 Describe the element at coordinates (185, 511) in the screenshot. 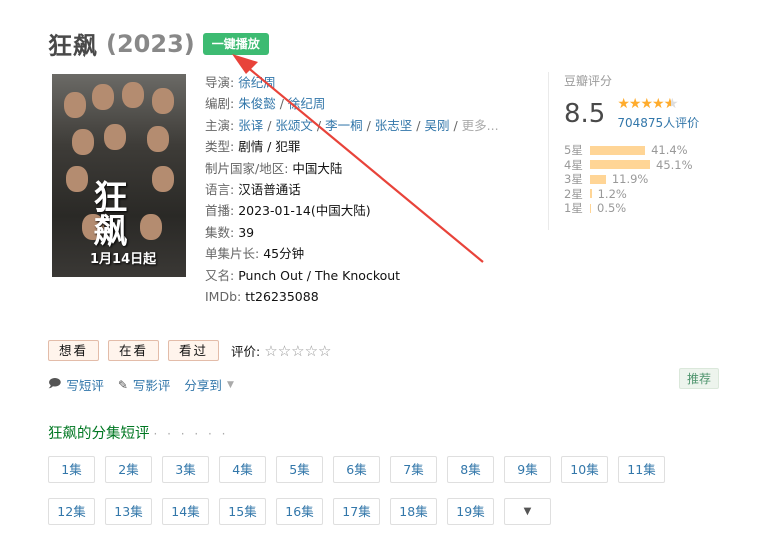

I see `episode-button: 14集` at that location.